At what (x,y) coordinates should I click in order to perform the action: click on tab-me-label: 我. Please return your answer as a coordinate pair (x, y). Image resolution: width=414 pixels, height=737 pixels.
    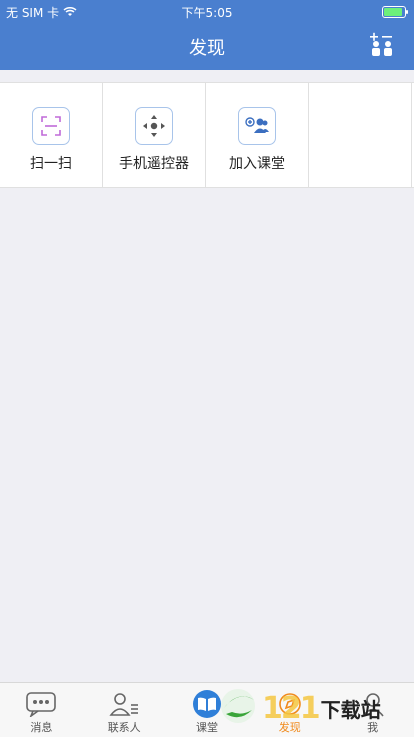
    Looking at the image, I should click on (373, 727).